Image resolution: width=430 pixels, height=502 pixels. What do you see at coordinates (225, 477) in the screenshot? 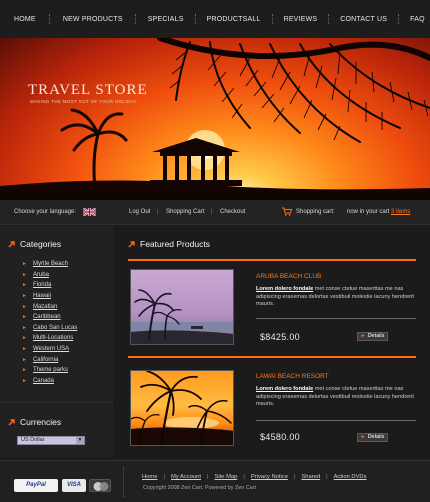
I see `footer-link-site-map: Site Map` at bounding box center [225, 477].